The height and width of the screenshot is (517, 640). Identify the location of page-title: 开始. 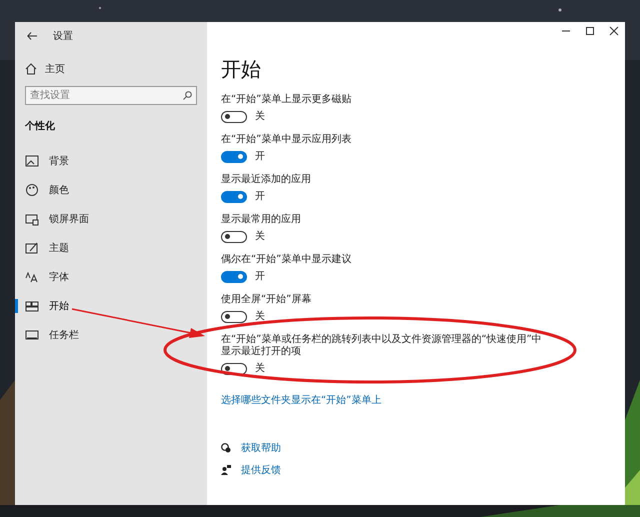
(241, 69).